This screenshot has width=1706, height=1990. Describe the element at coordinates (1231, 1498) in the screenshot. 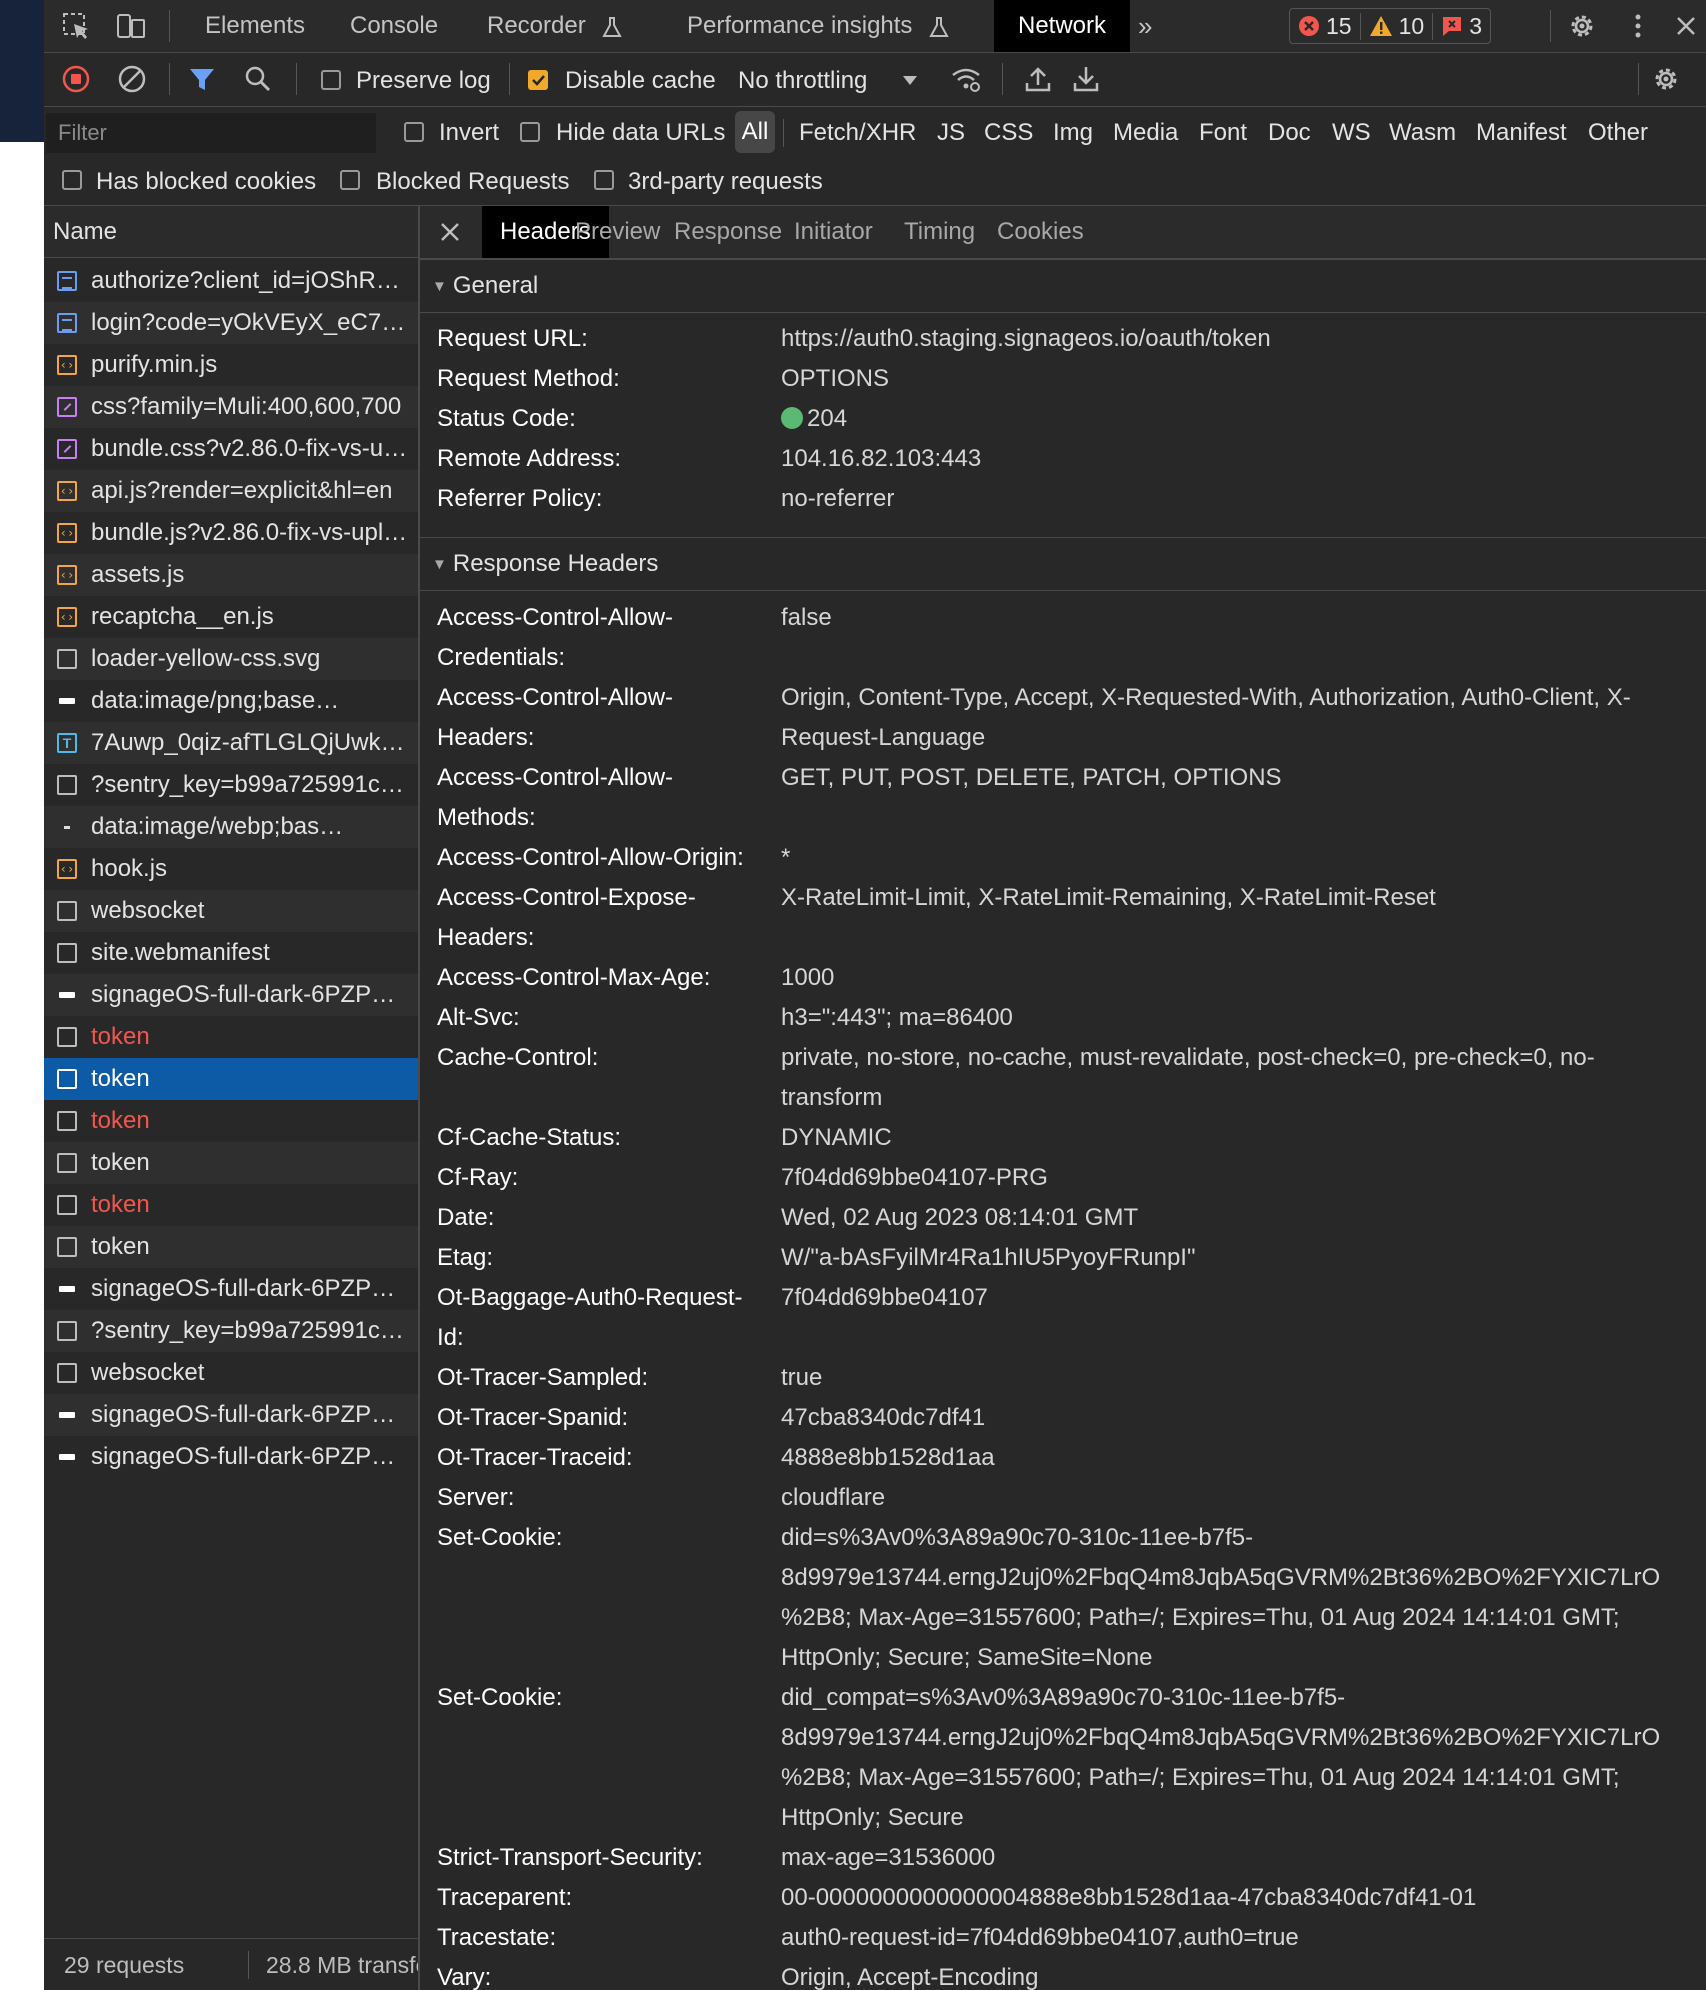

I see `header-value: cloudflare` at that location.